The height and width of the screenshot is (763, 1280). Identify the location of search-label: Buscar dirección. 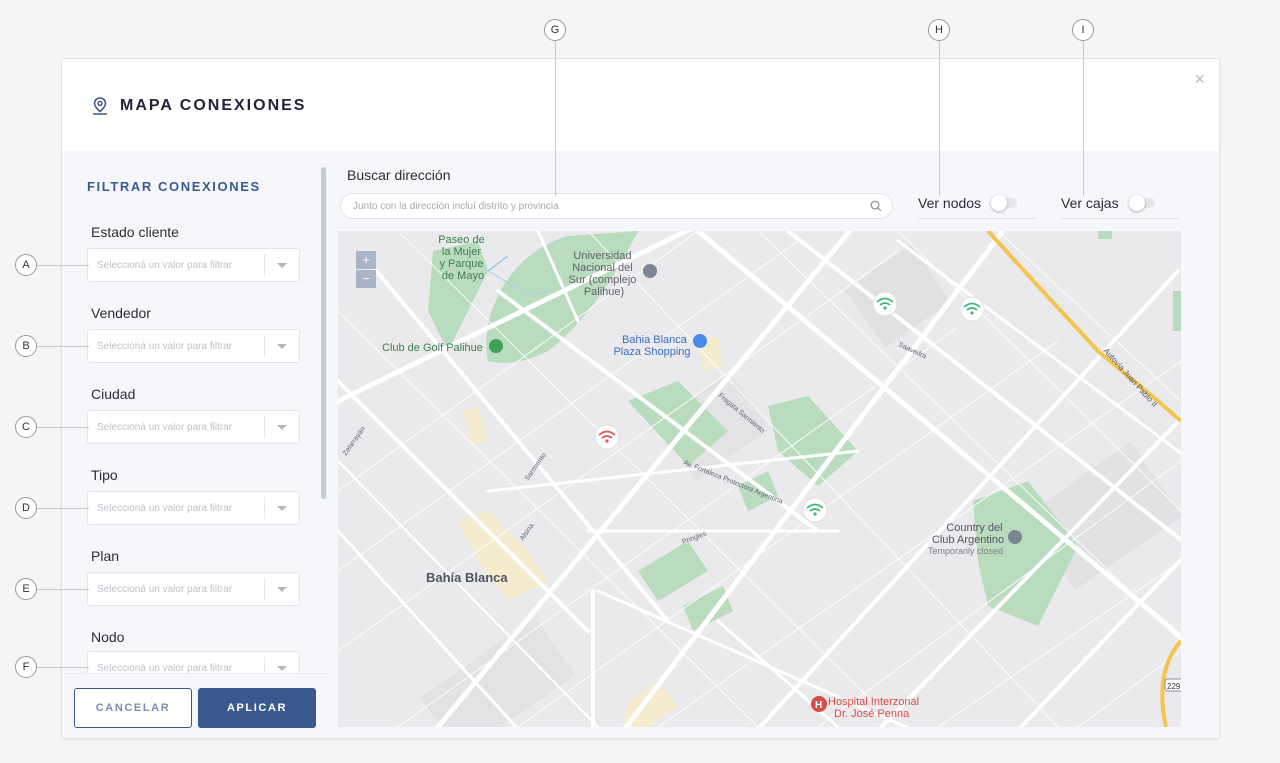
(399, 175).